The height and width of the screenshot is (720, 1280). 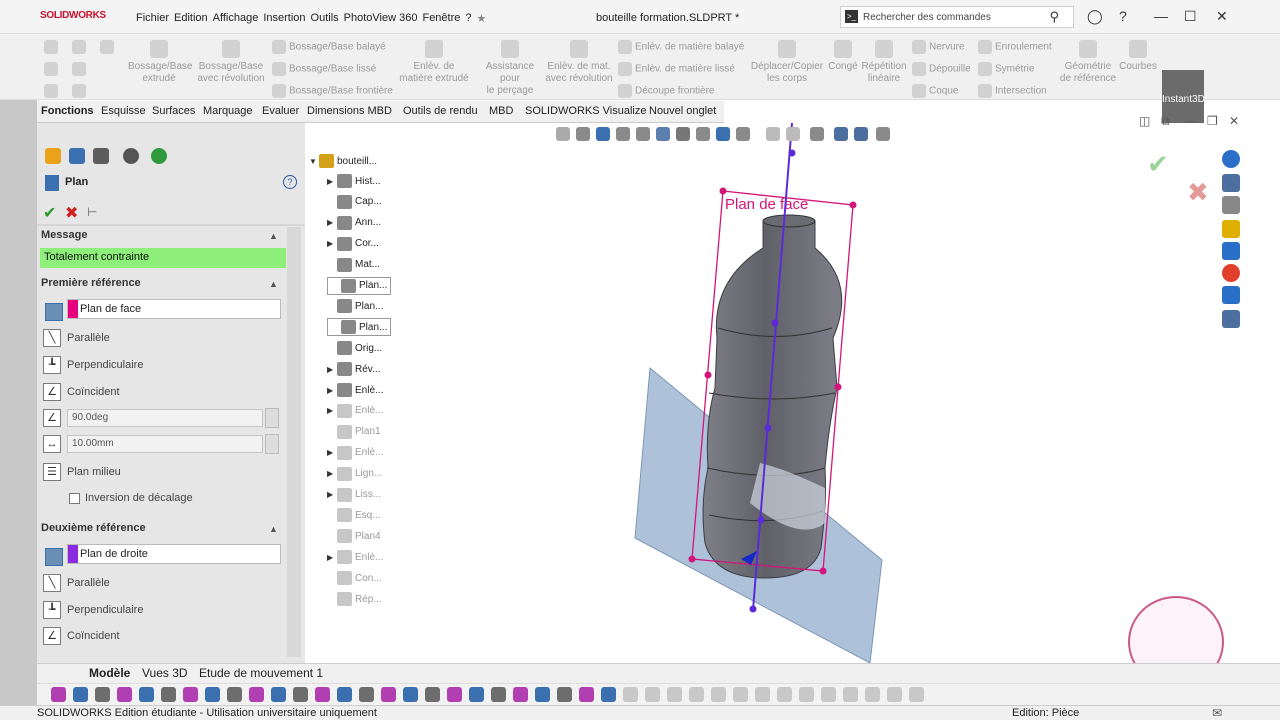 I want to click on axis-handle, so click(x=753, y=609).